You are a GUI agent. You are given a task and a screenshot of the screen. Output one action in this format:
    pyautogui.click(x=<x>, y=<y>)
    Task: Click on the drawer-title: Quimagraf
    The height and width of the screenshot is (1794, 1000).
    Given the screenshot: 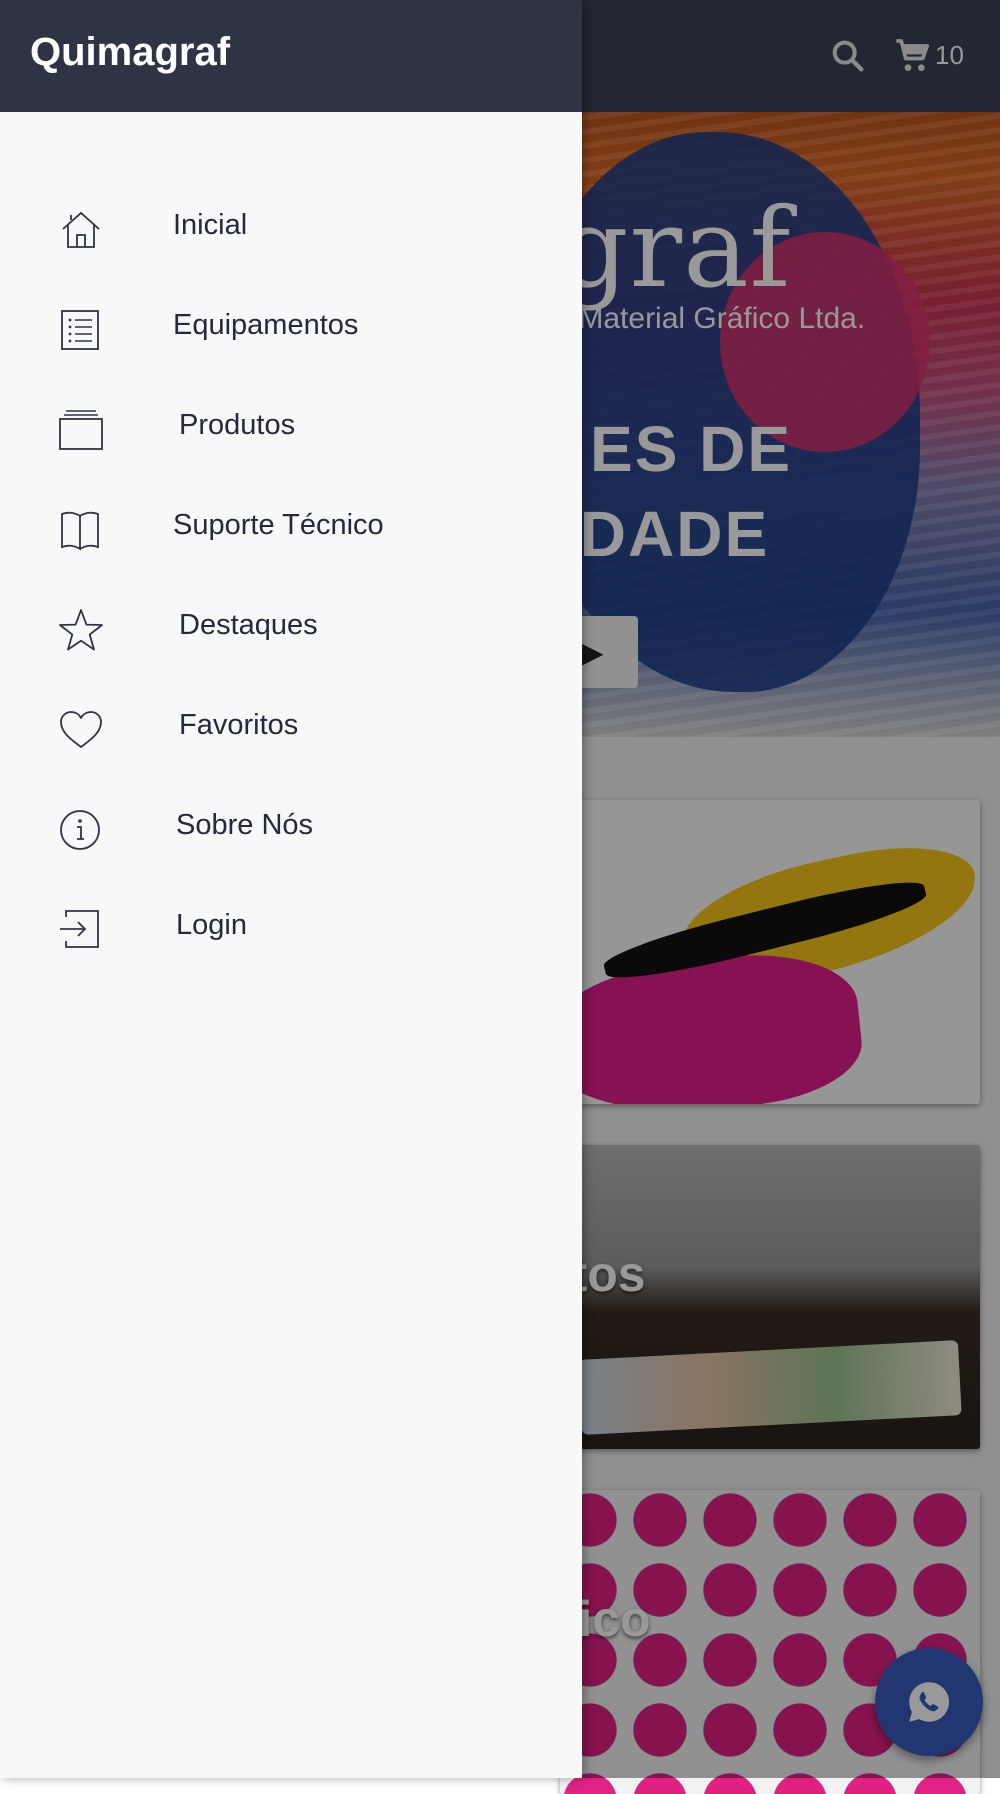 What is the action you would take?
    pyautogui.click(x=130, y=52)
    